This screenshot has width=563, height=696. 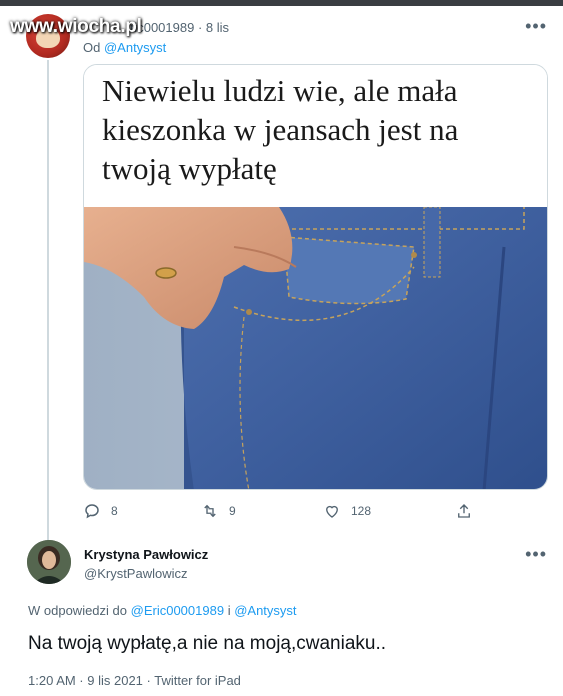 I want to click on heart-icon, so click(x=332, y=511).